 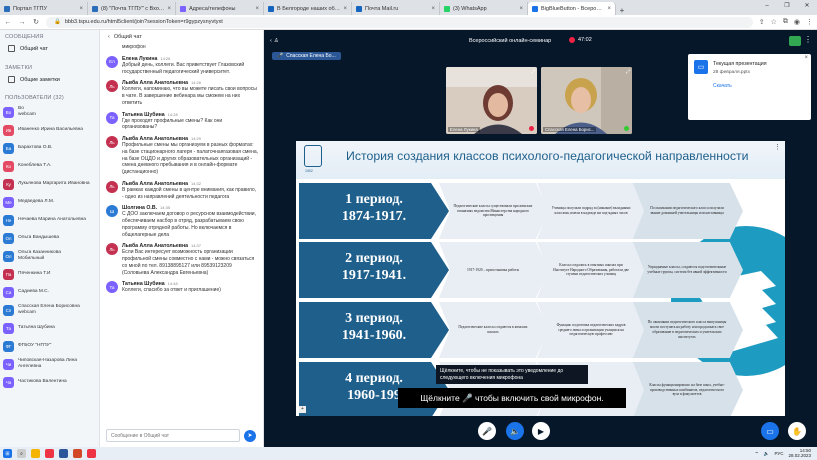 What do you see at coordinates (767, 6) in the screenshot?
I see `minimize-button: –` at bounding box center [767, 6].